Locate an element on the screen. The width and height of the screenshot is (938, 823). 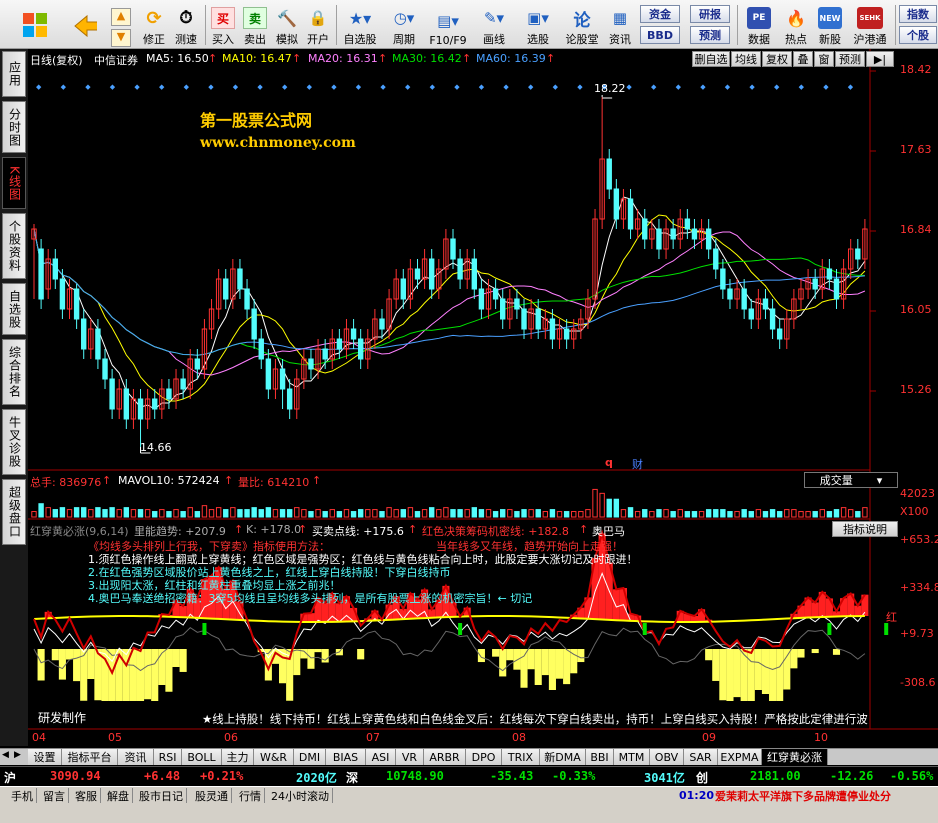
tabs-scroll-area: ◀ ▶ is located at coordinates (14, 756).